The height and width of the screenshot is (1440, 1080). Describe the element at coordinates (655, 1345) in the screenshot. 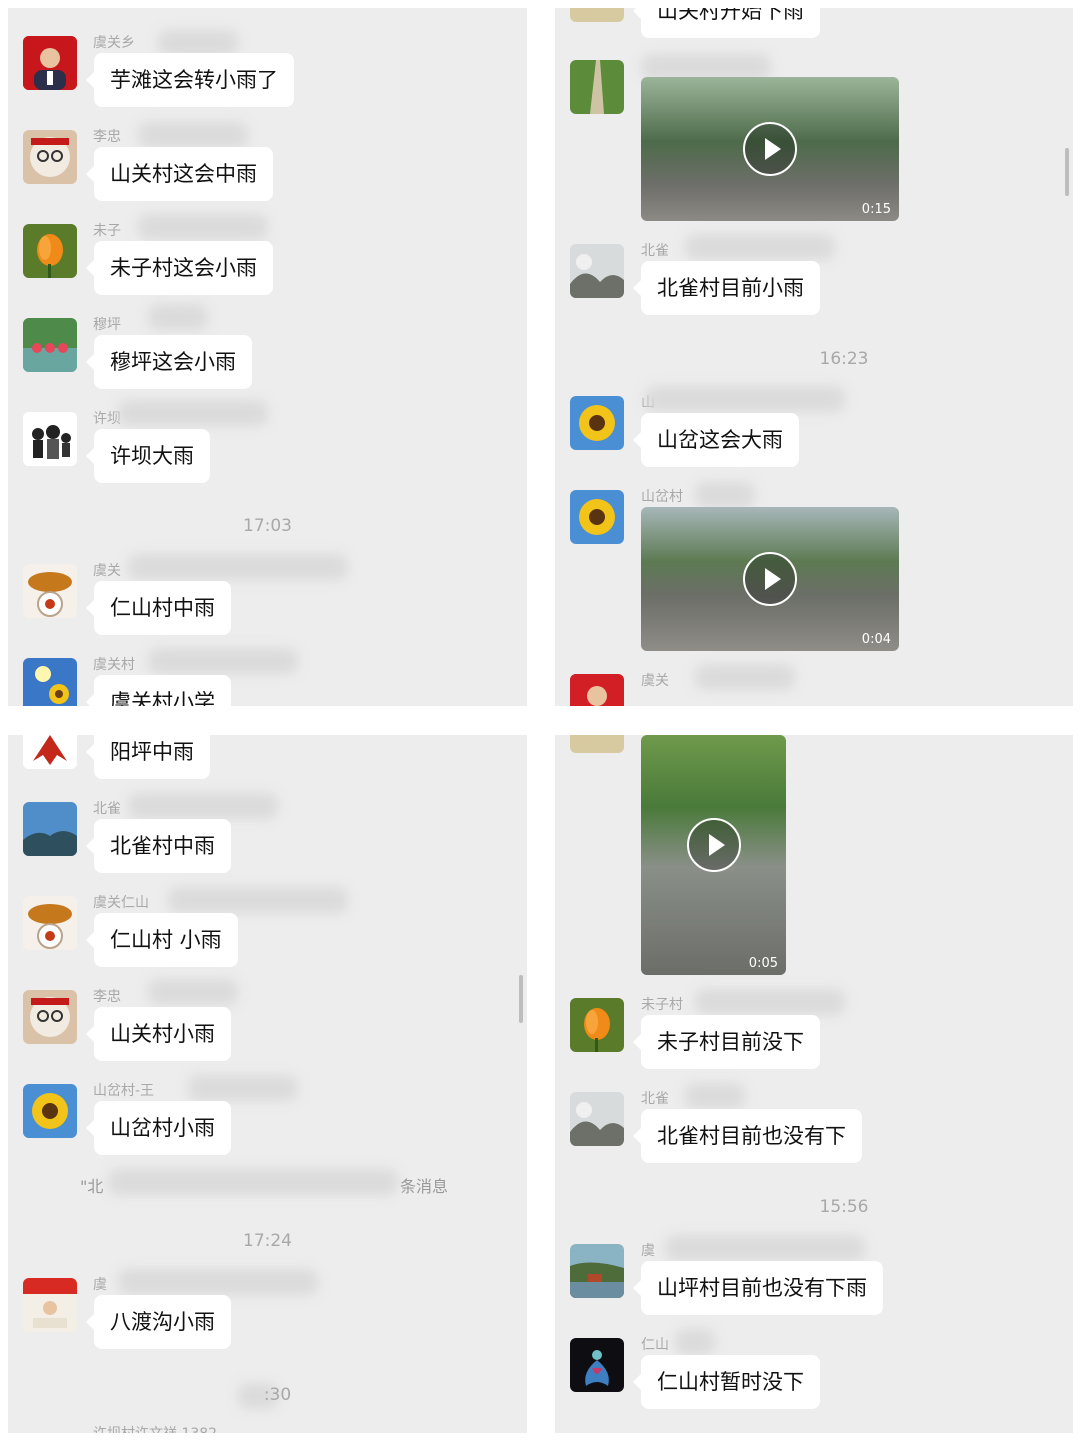

I see `sender-name: 仁山` at that location.